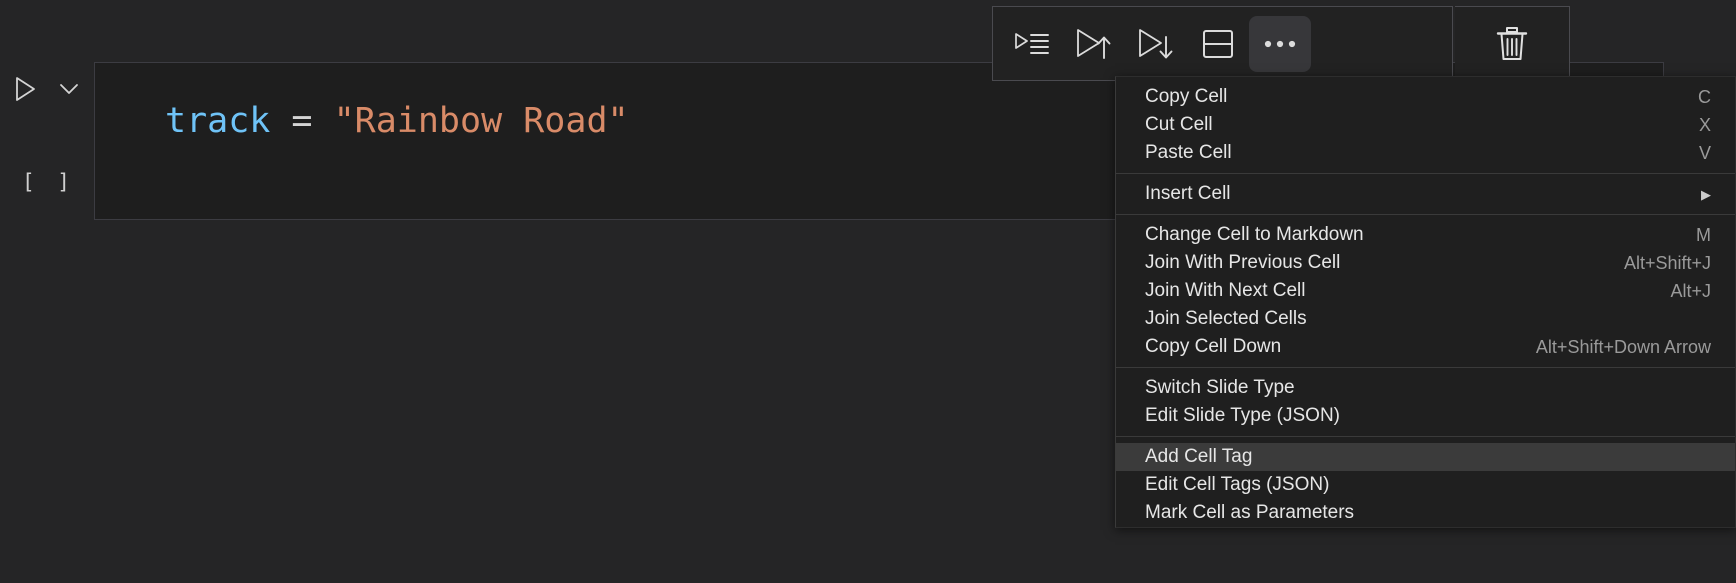 The image size is (1736, 583). Describe the element at coordinates (1199, 456) in the screenshot. I see `menu-item-label: Add Cell Tag` at that location.